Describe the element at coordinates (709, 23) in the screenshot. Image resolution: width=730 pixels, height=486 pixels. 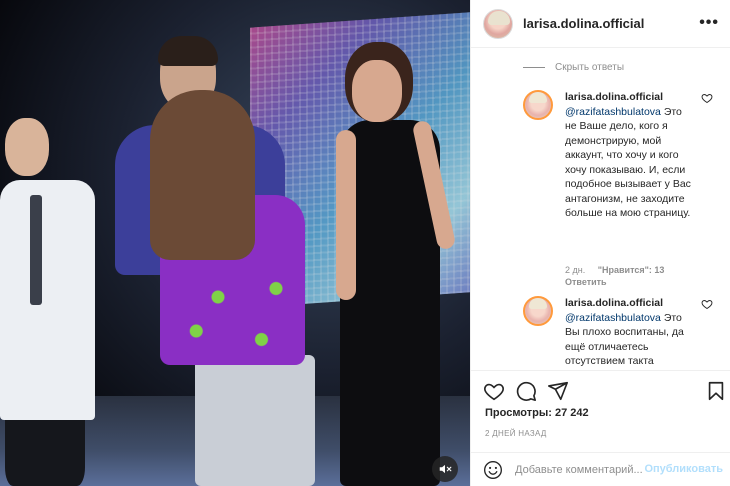
I see `more-horizontal-icon: •••` at that location.